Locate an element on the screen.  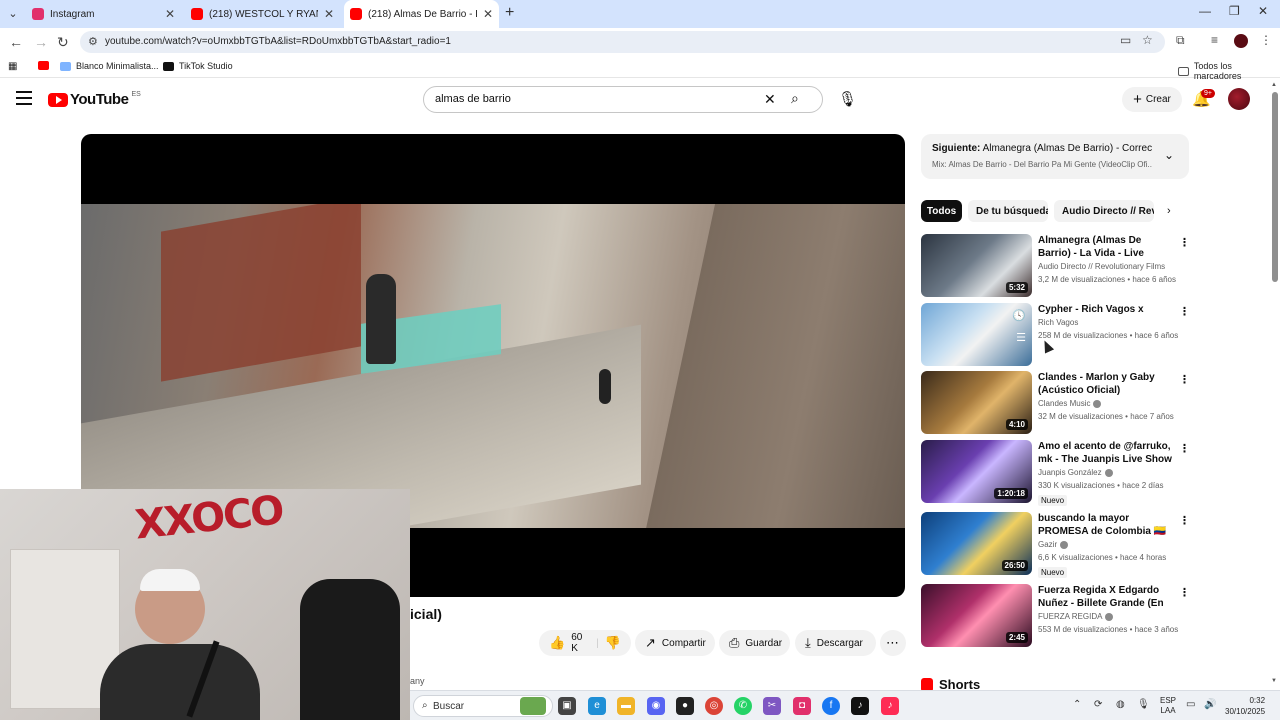
file-explorer-icon: ▬ is located at coordinates (626, 706).